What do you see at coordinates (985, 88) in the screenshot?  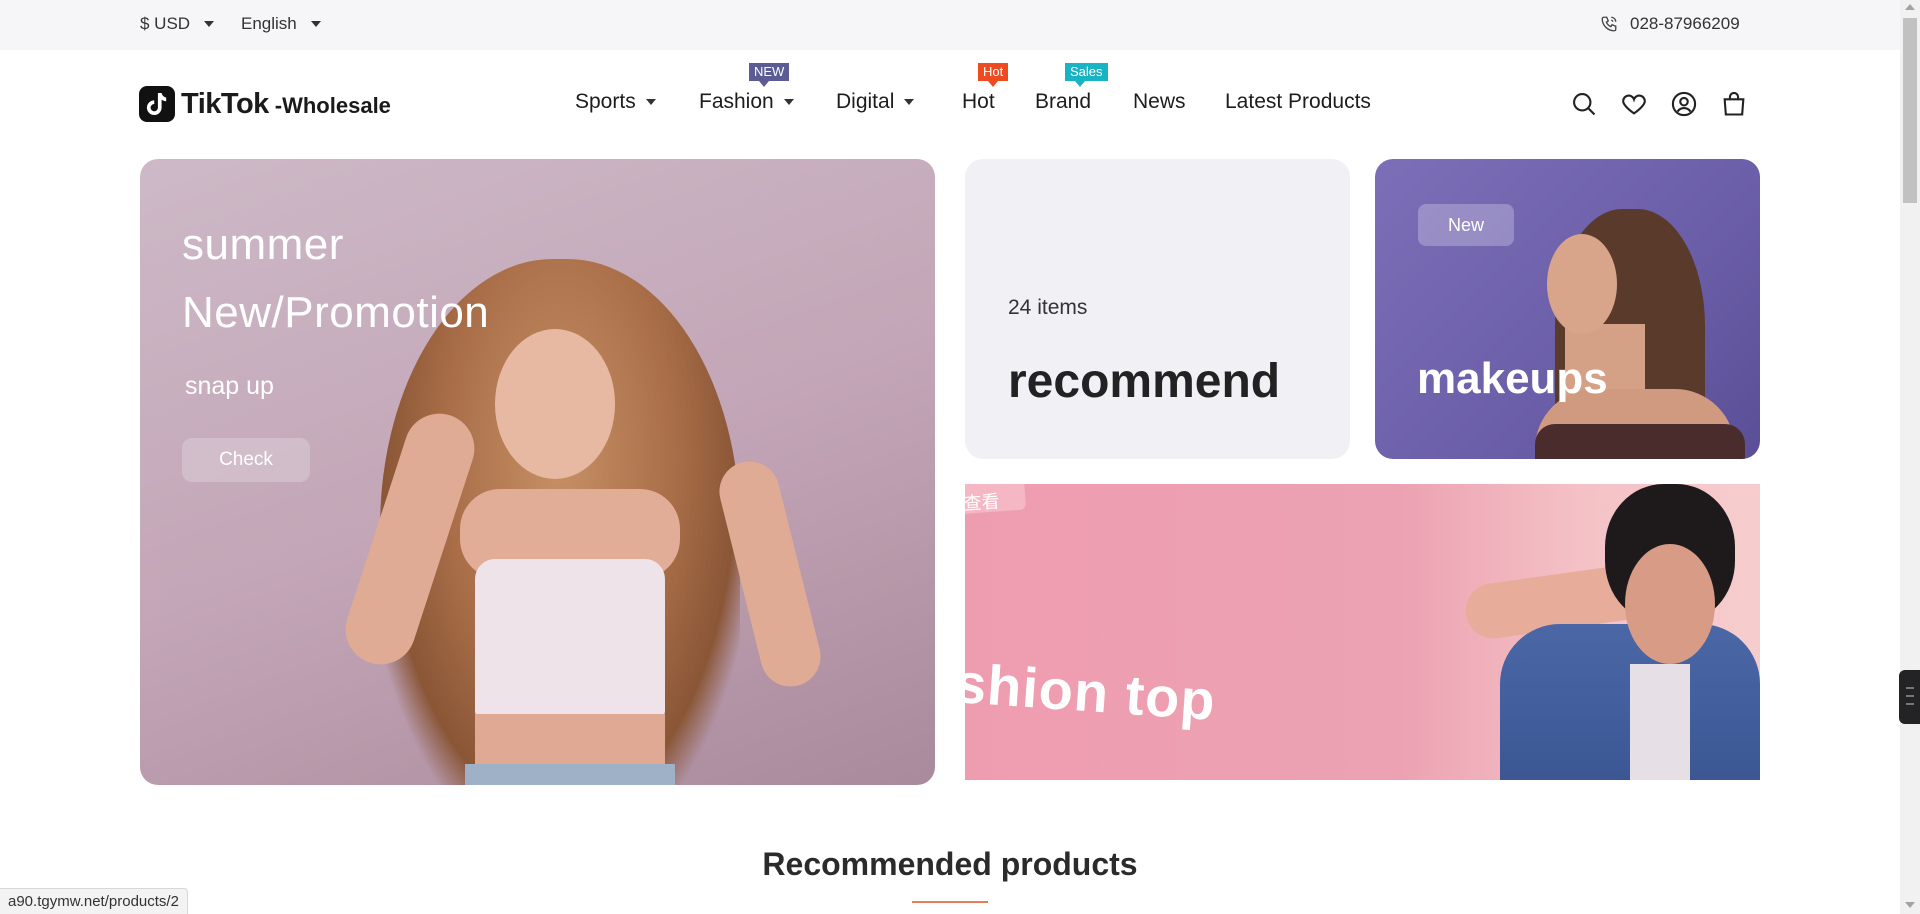 I see `nav-item-hot: Hot Hot` at bounding box center [985, 88].